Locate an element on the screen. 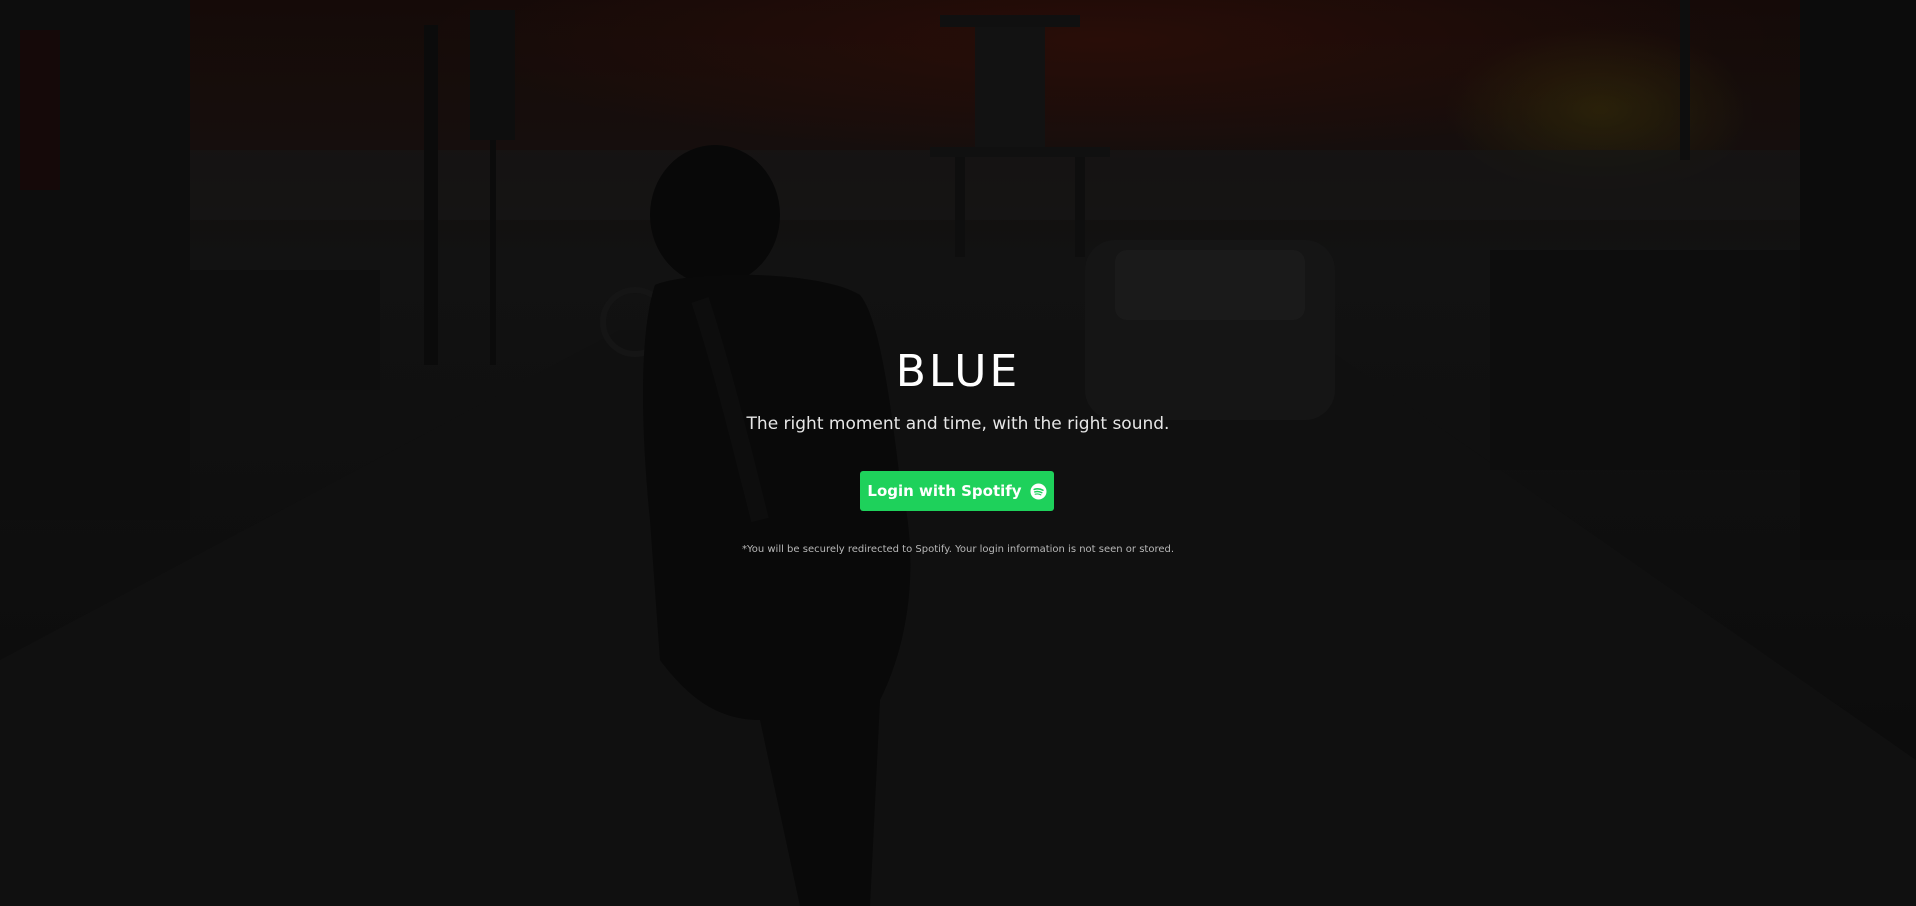 The width and height of the screenshot is (1916, 906). spotify-icon is located at coordinates (1038, 491).